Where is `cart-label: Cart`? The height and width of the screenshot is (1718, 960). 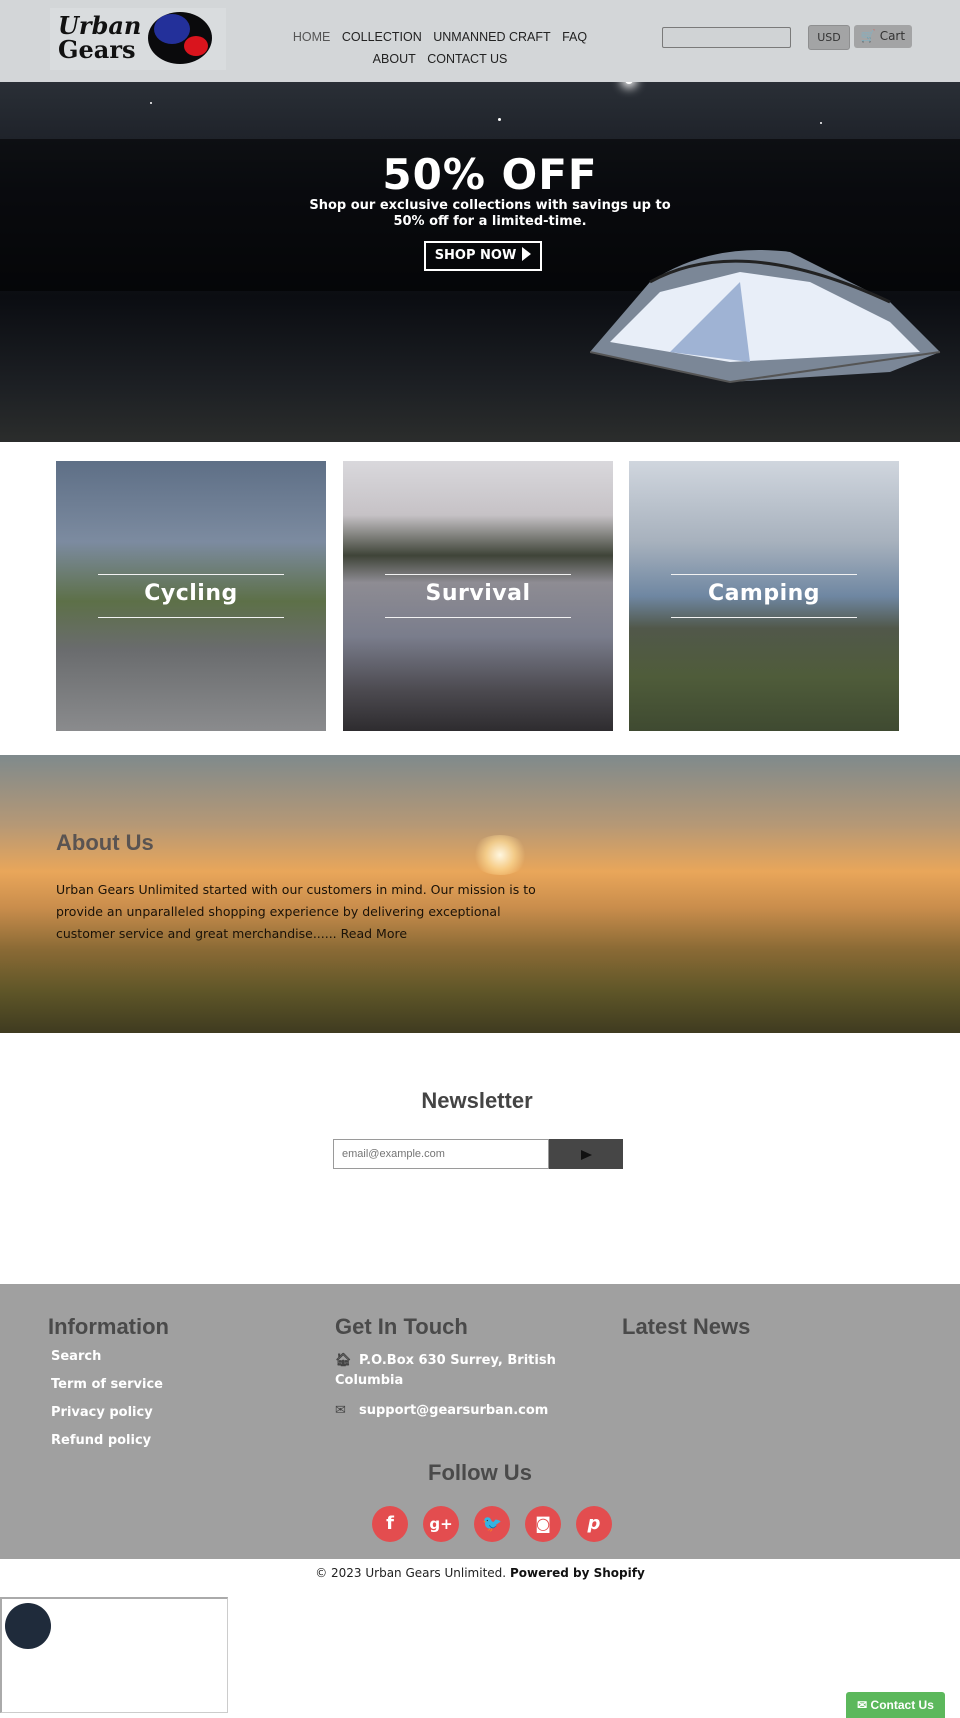 cart-label: Cart is located at coordinates (892, 36).